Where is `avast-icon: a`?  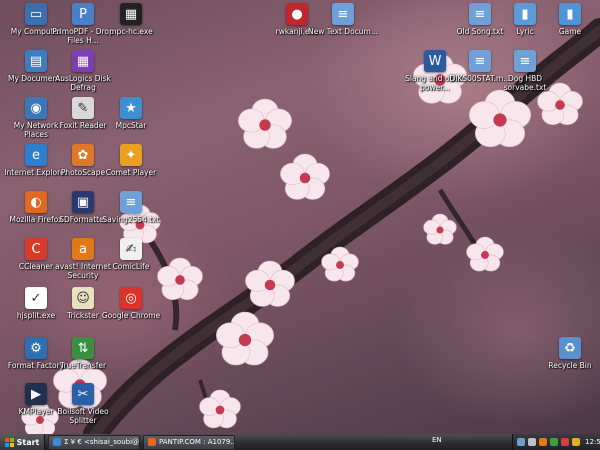 avast-icon: a is located at coordinates (83, 249).